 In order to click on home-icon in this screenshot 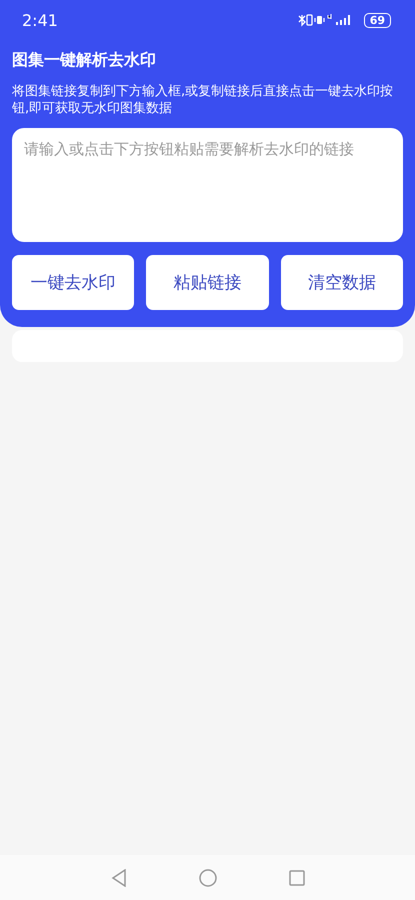, I will do `click(207, 877)`.